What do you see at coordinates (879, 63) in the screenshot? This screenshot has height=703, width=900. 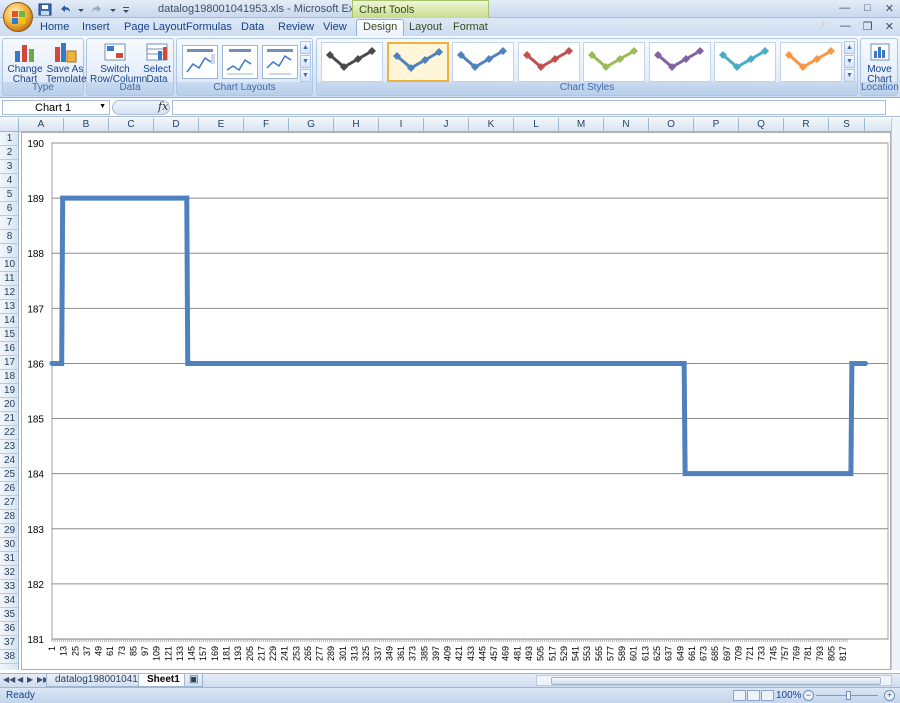 I see `move-chart-button: Move Chart` at bounding box center [879, 63].